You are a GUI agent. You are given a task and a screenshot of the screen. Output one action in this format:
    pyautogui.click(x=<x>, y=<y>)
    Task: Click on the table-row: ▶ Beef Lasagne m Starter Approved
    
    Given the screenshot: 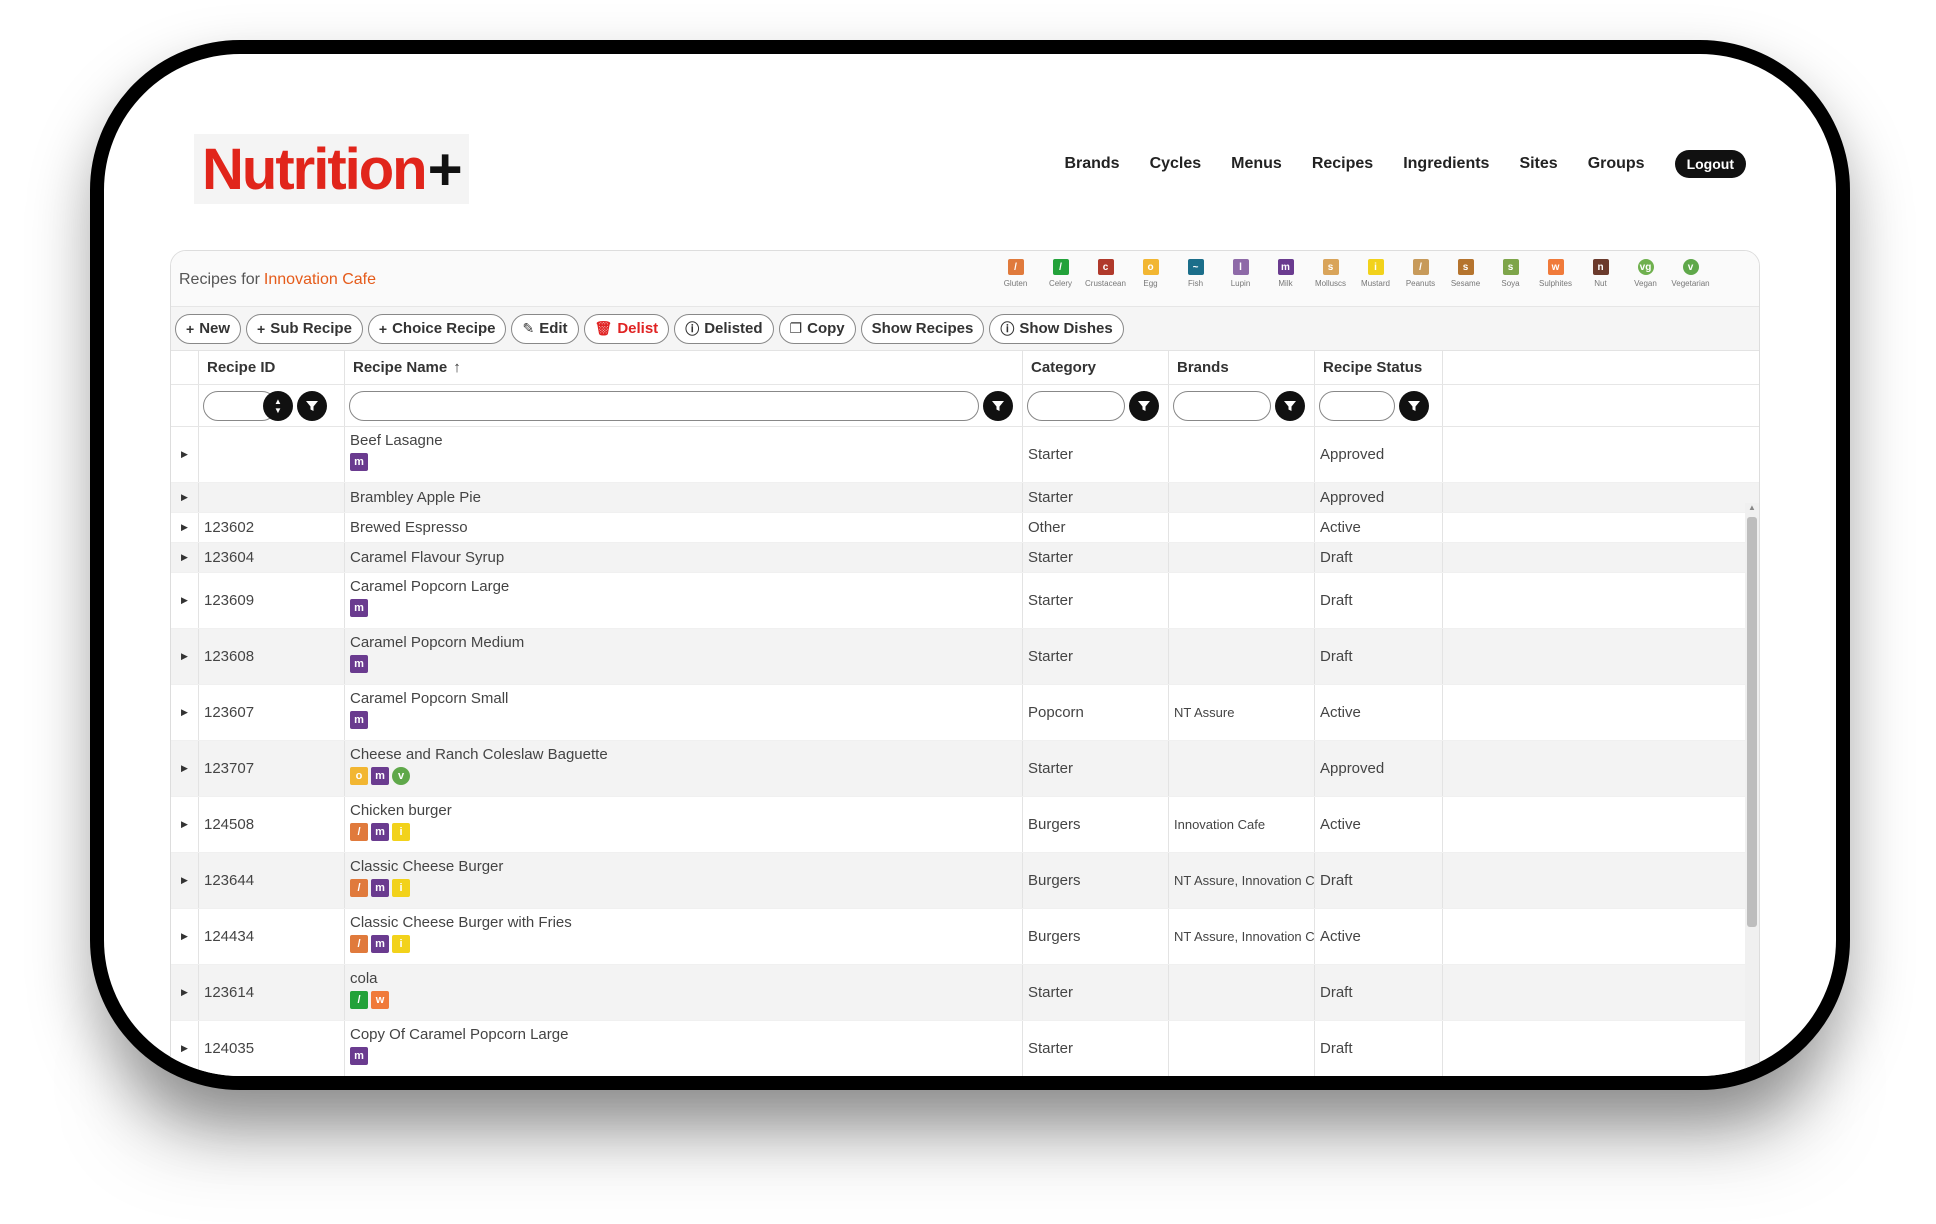 What is the action you would take?
    pyautogui.click(x=965, y=455)
    